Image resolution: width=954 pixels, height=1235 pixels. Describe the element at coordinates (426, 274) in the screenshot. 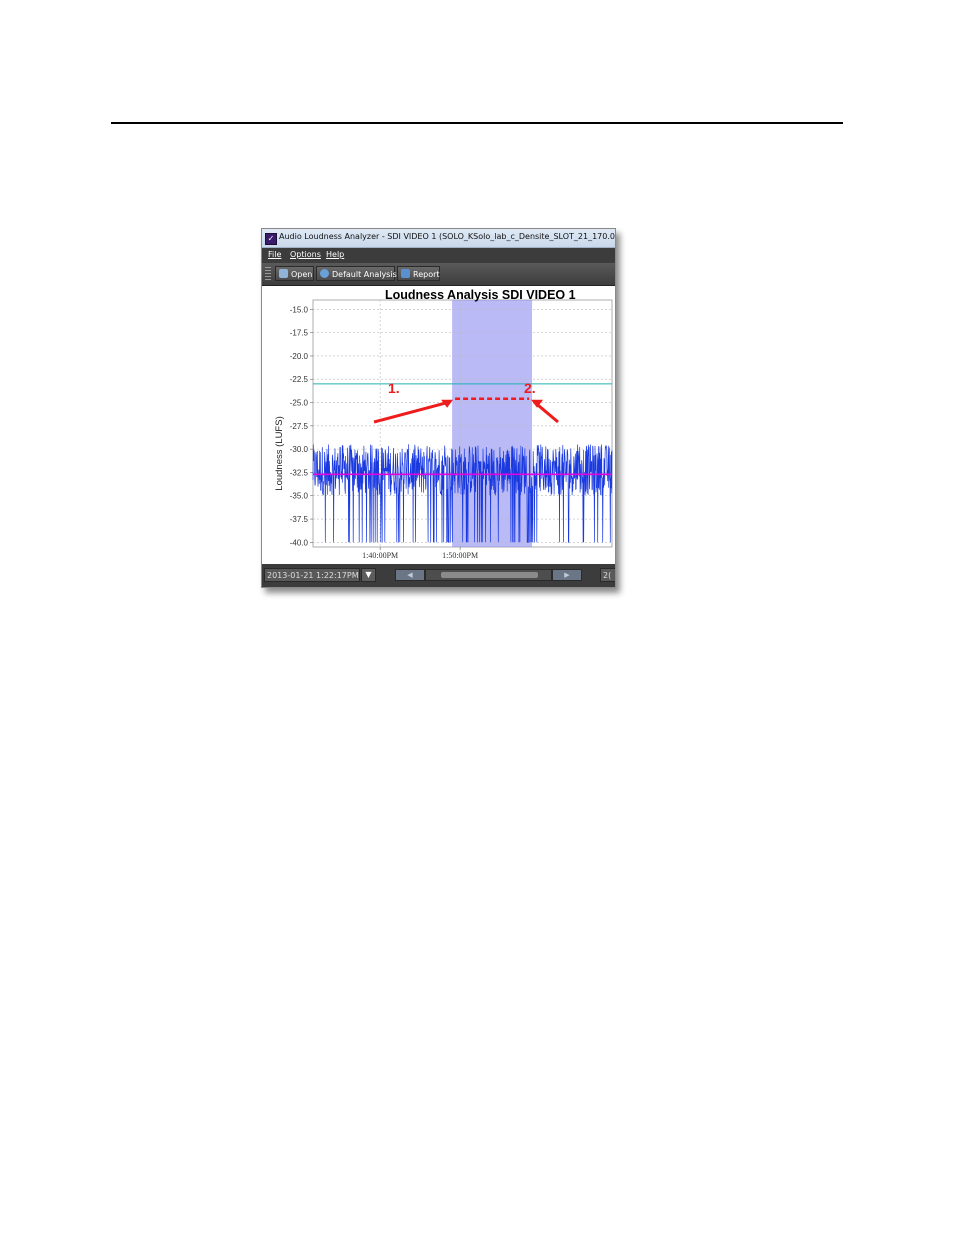

I see `report-button-label: Report` at that location.